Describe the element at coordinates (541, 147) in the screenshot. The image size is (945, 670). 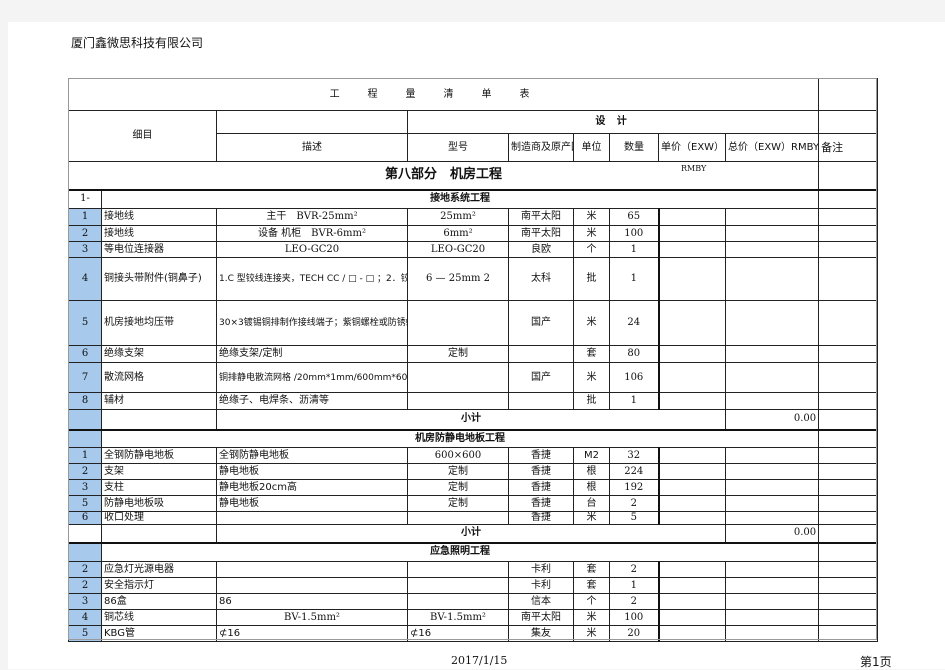
I see `header-manufacturer: 制造商及原产国` at that location.